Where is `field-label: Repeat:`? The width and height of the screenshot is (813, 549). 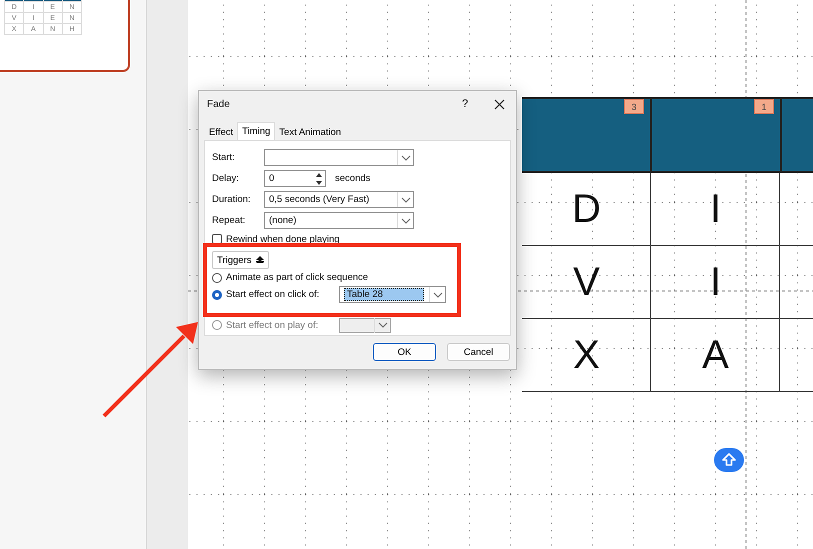
field-label: Repeat: is located at coordinates (229, 220).